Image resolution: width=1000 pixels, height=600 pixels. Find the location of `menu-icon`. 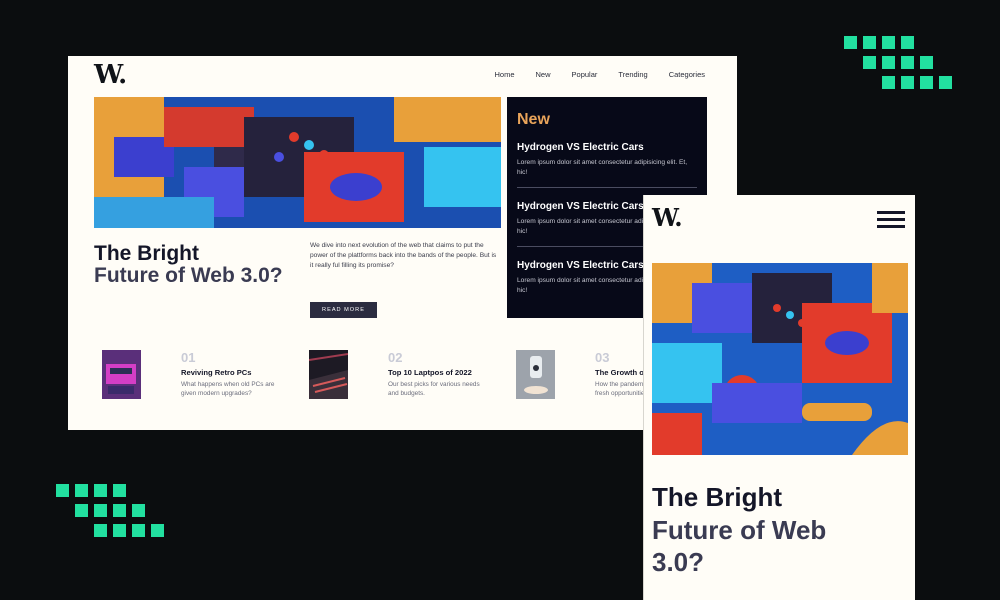

menu-icon is located at coordinates (891, 220).